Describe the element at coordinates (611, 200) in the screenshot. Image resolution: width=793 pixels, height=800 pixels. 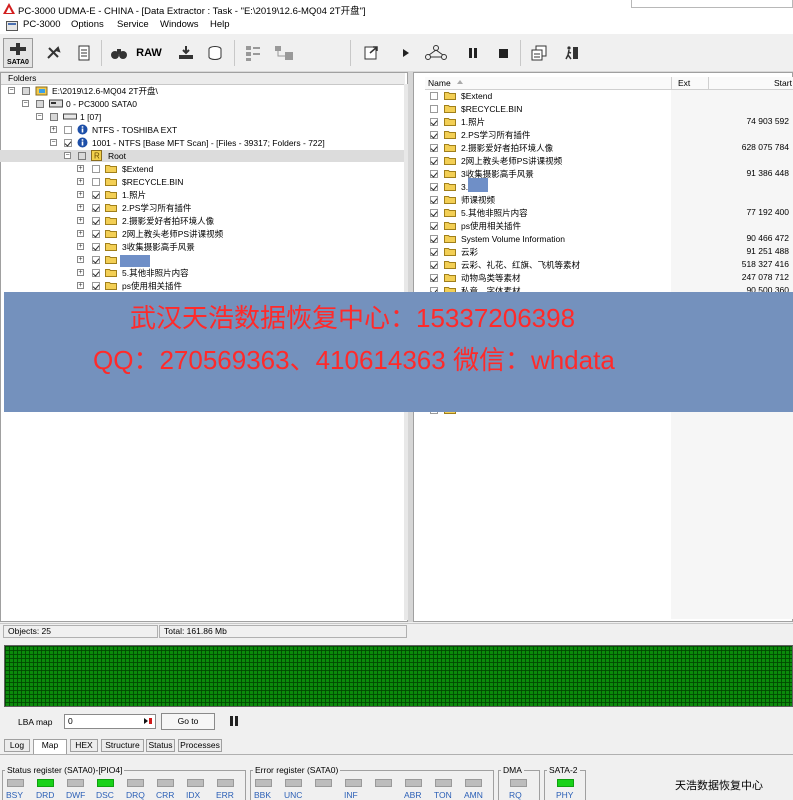
I see `file-row: 师课视频` at that location.